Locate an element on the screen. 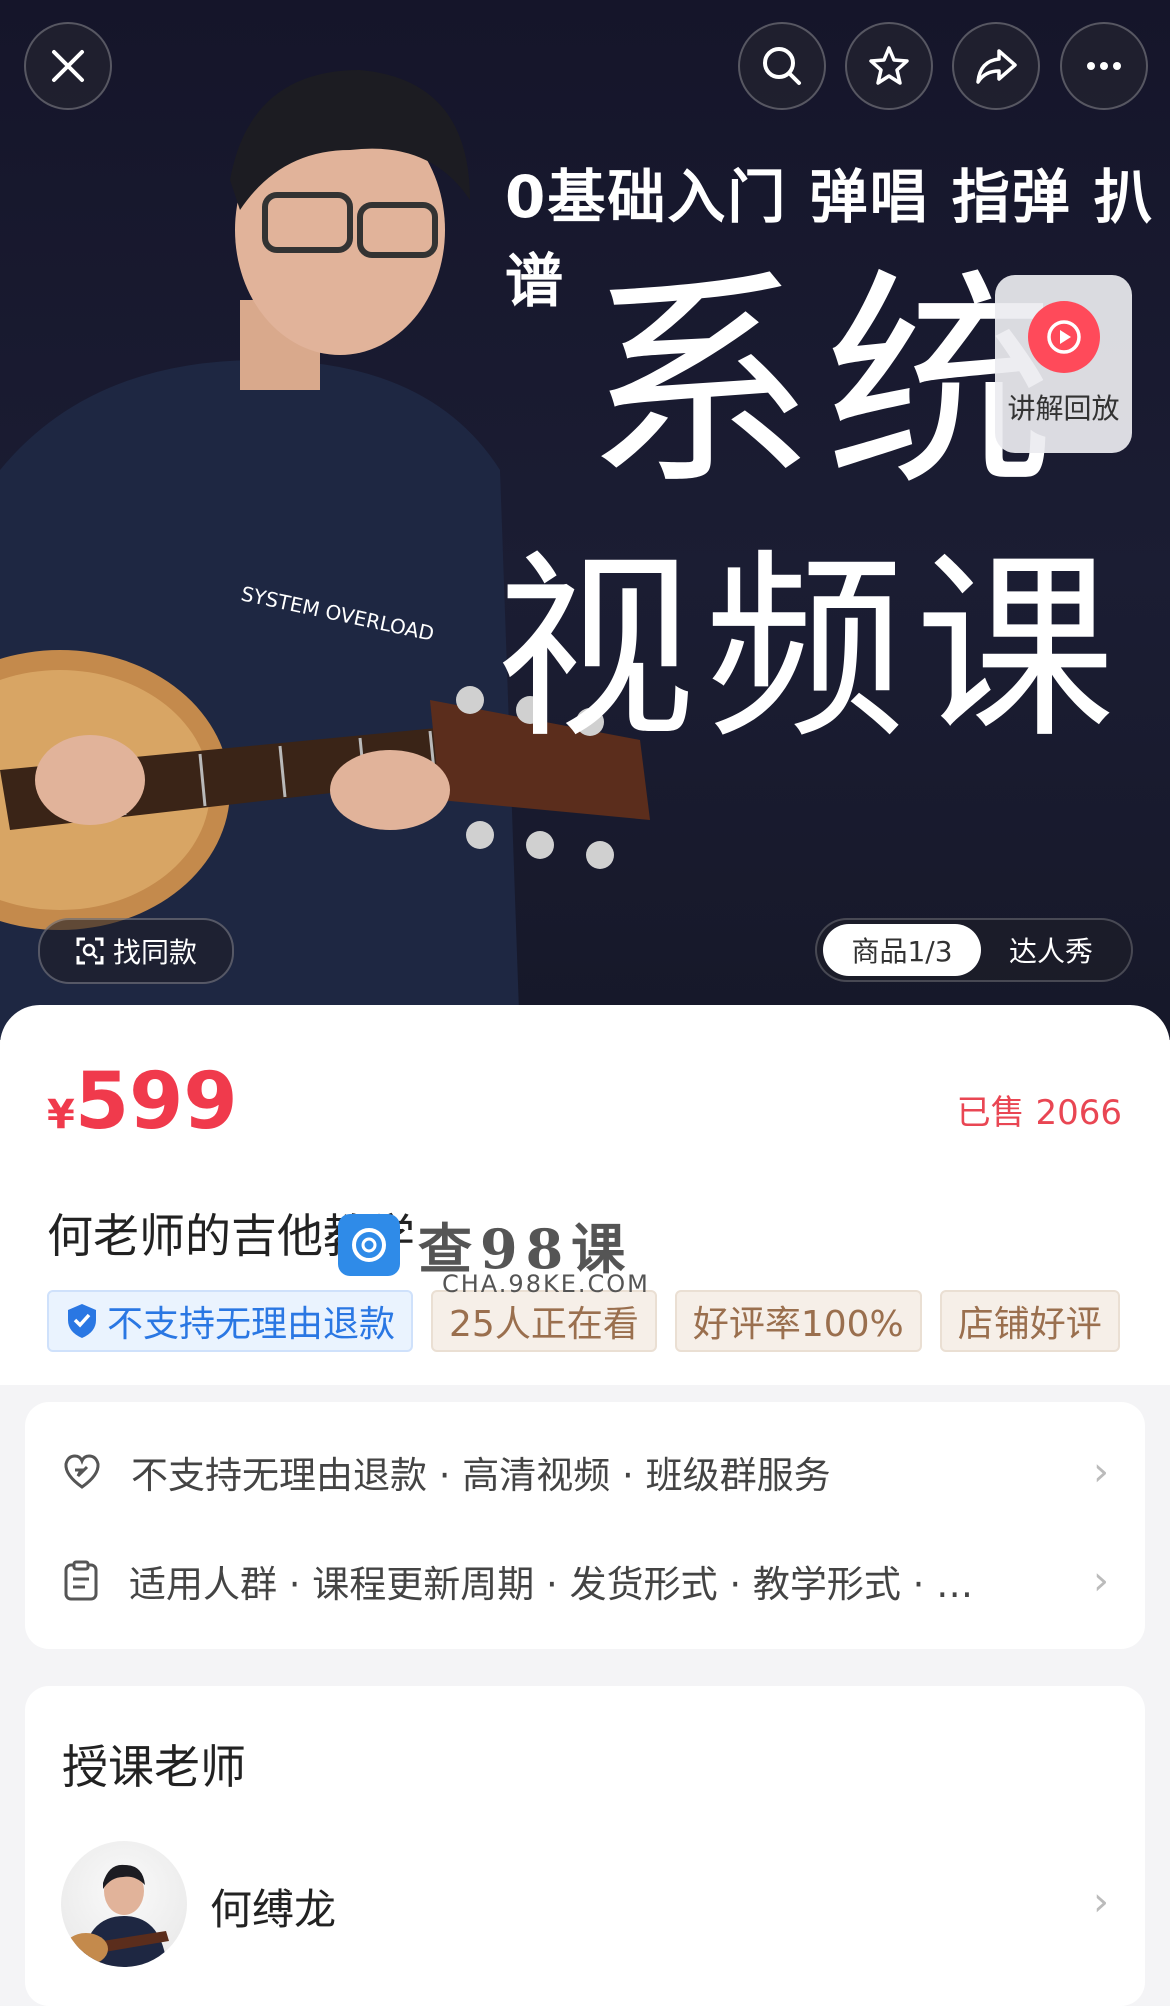 This screenshot has width=1170, height=2006. watermark-url: CHA.98KE.COM is located at coordinates (546, 1284).